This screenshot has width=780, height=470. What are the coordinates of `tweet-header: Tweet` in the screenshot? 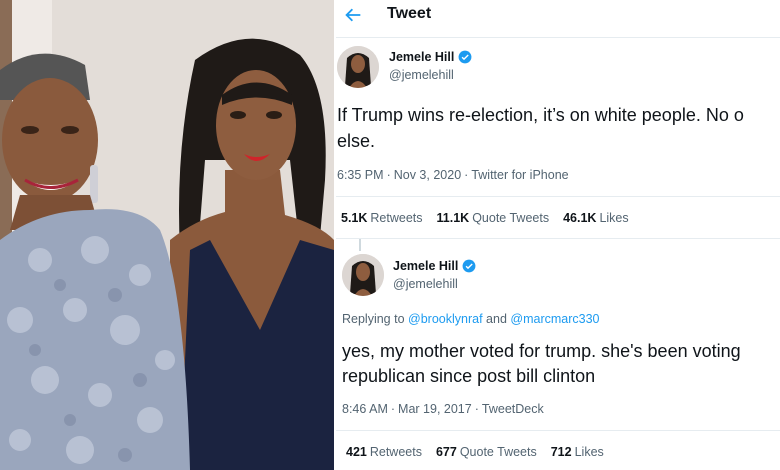 It's located at (558, 15).